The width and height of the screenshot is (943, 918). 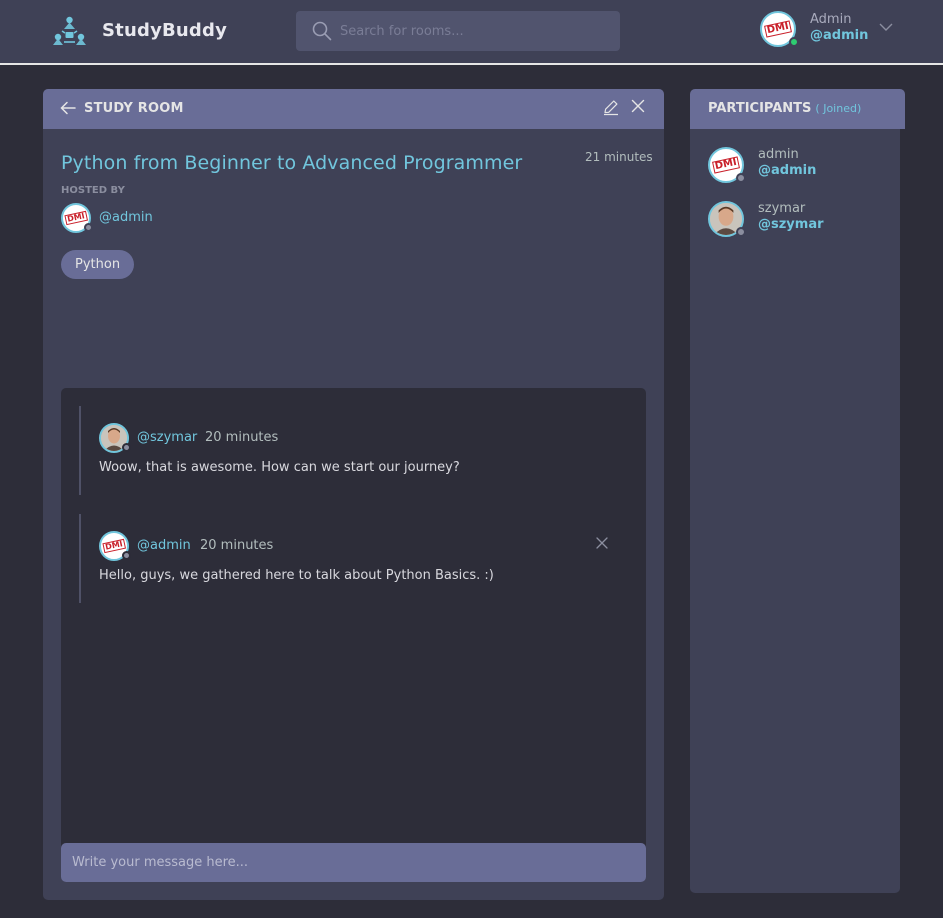 What do you see at coordinates (760, 108) in the screenshot?
I see `participants-title-text: PARTICIPANTS` at bounding box center [760, 108].